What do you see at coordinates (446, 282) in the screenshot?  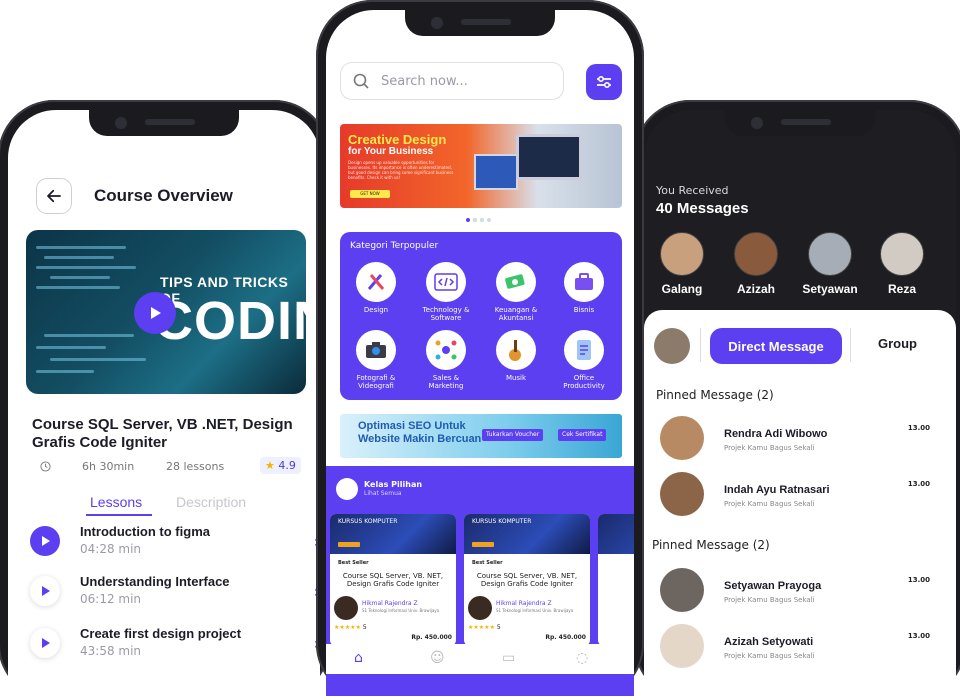 I see `code-icon` at bounding box center [446, 282].